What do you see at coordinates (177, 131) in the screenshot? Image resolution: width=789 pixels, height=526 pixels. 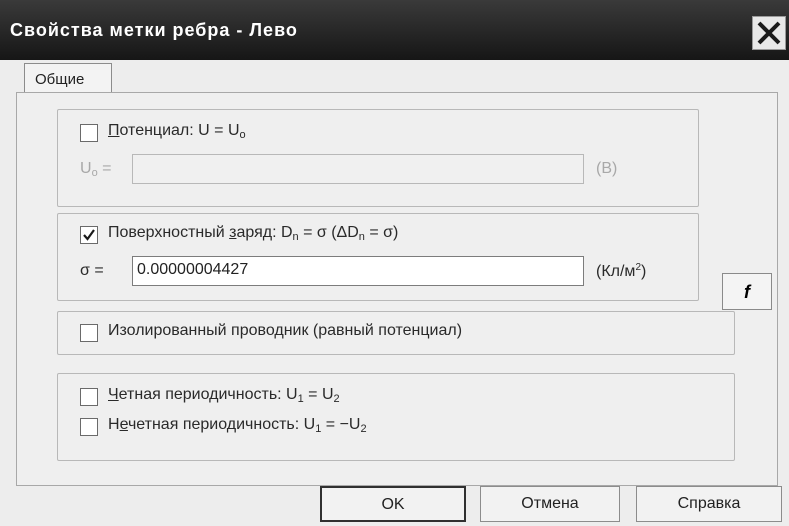 I see `potential-label: Потенциал: U = Uо` at bounding box center [177, 131].